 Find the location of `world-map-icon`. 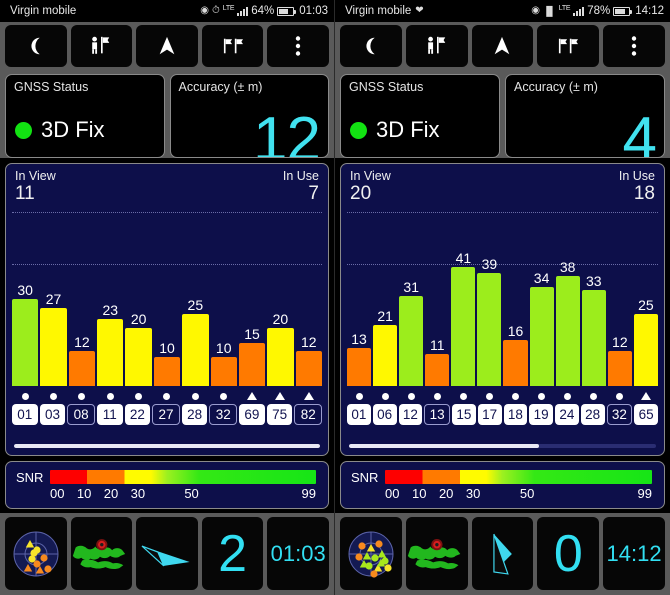

world-map-icon is located at coordinates (98, 553).